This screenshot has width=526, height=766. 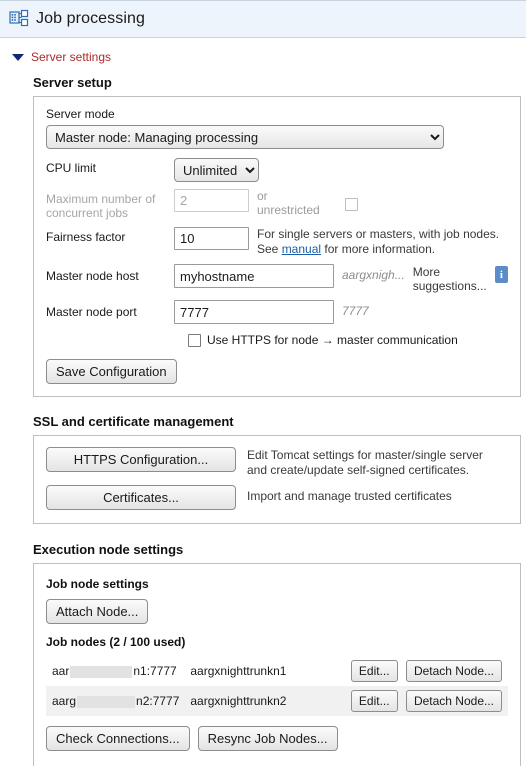 I want to click on concurrent-jobs-label-line2: concurrent jobs, so click(x=87, y=213).